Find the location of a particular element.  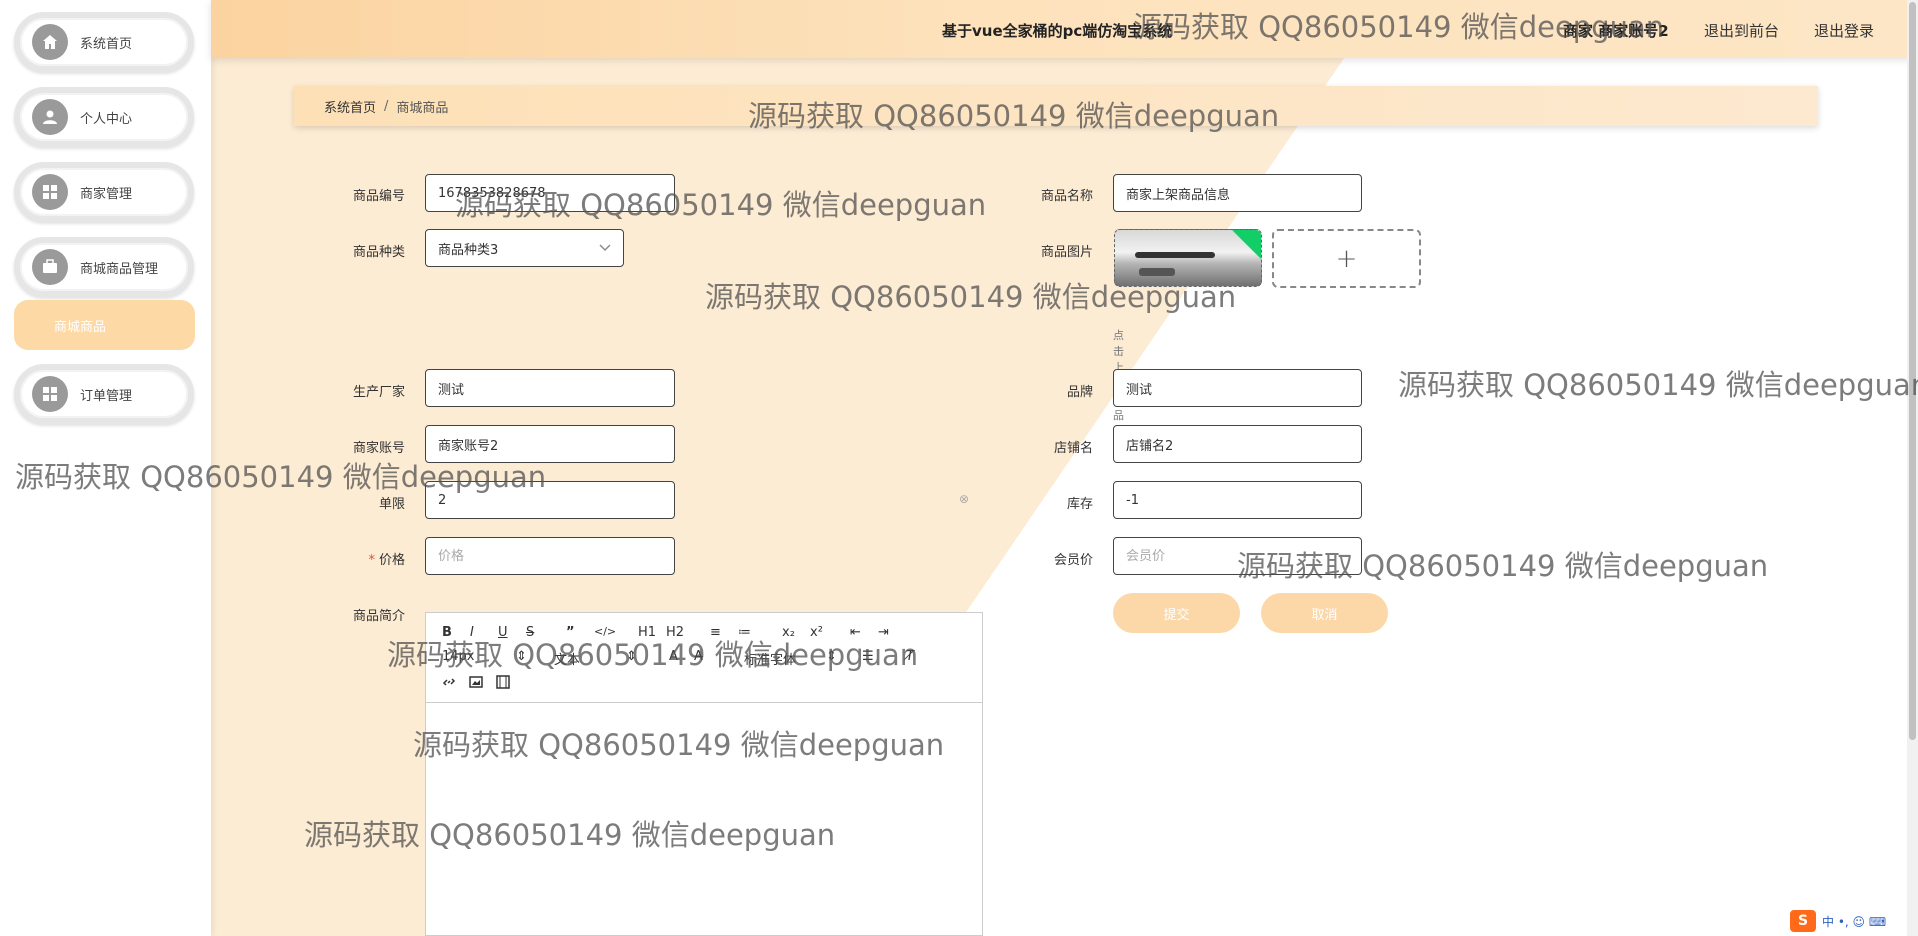

ime-toolbar: S 中 •, ☺ ⌨ is located at coordinates (1854, 921).